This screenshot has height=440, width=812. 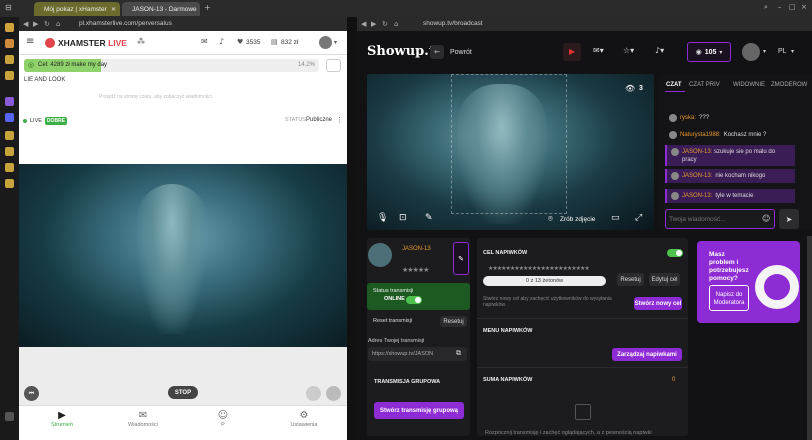 What do you see at coordinates (628, 50) in the screenshot?
I see `star-icon: ☆▾` at bounding box center [628, 50].